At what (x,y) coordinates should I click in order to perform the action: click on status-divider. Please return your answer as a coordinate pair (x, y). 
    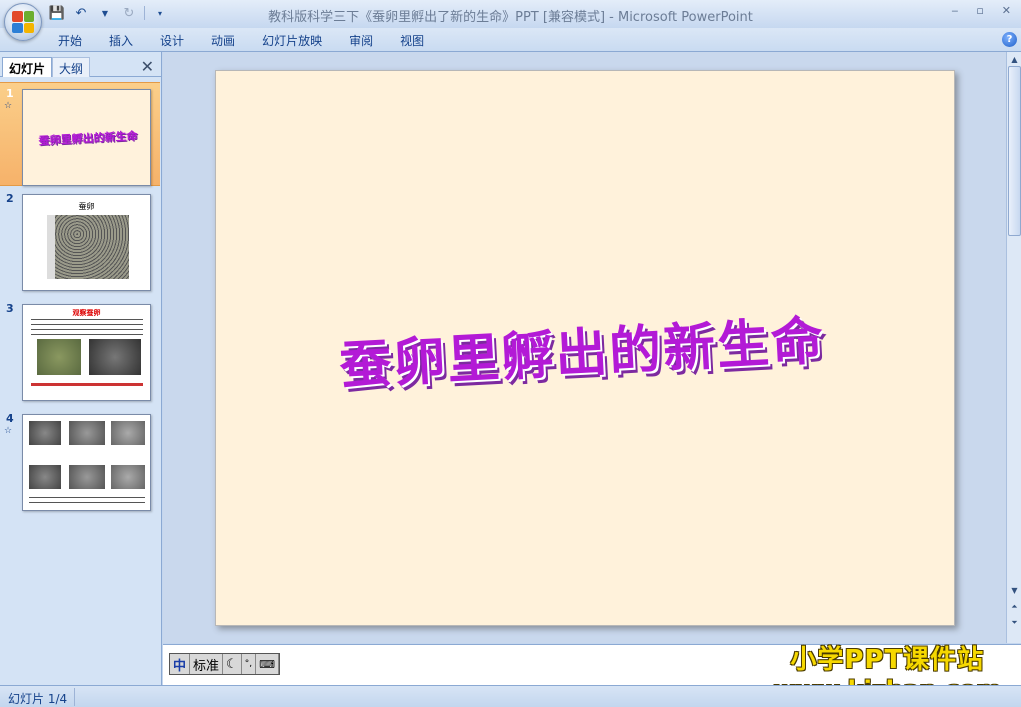
    Looking at the image, I should click on (74, 697).